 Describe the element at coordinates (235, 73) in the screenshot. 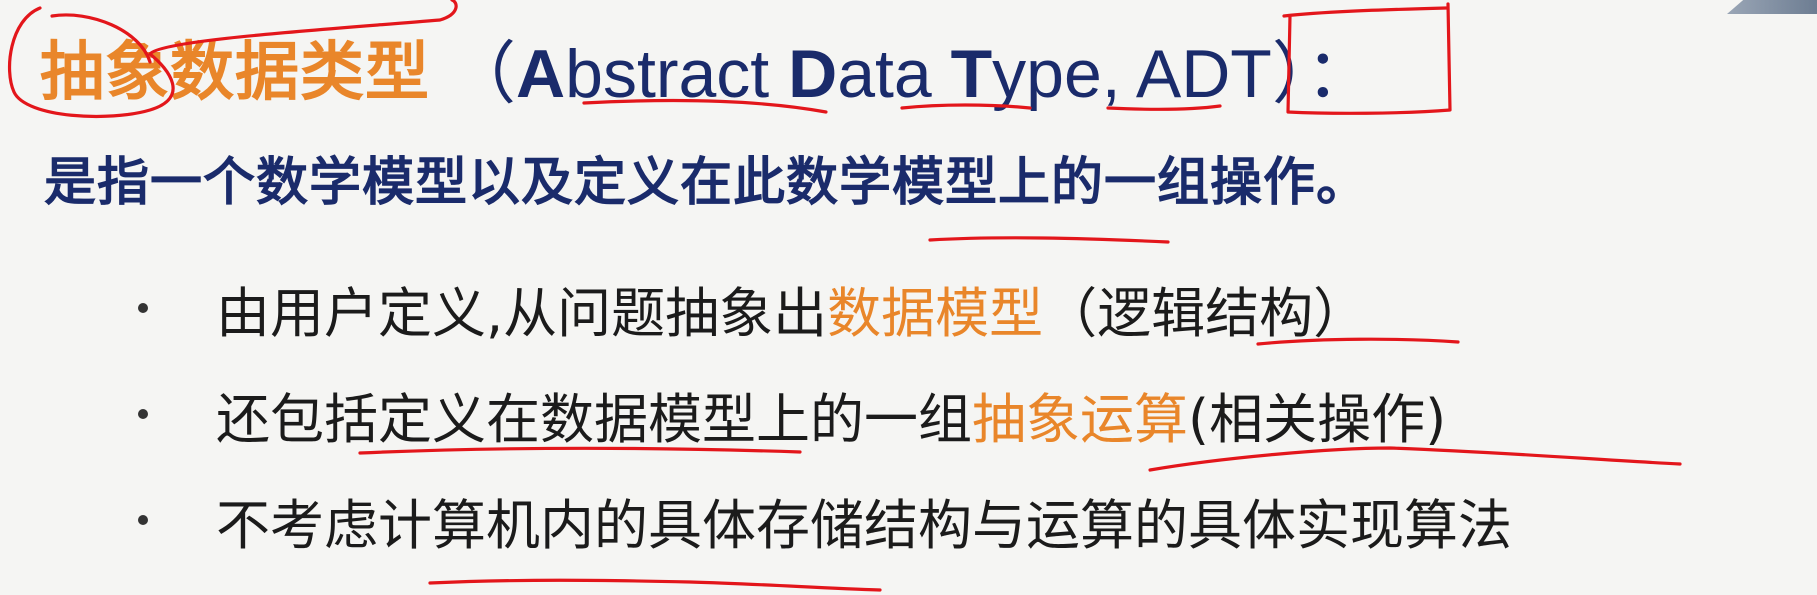

I see `title-chinese: 抽象数据类型` at that location.